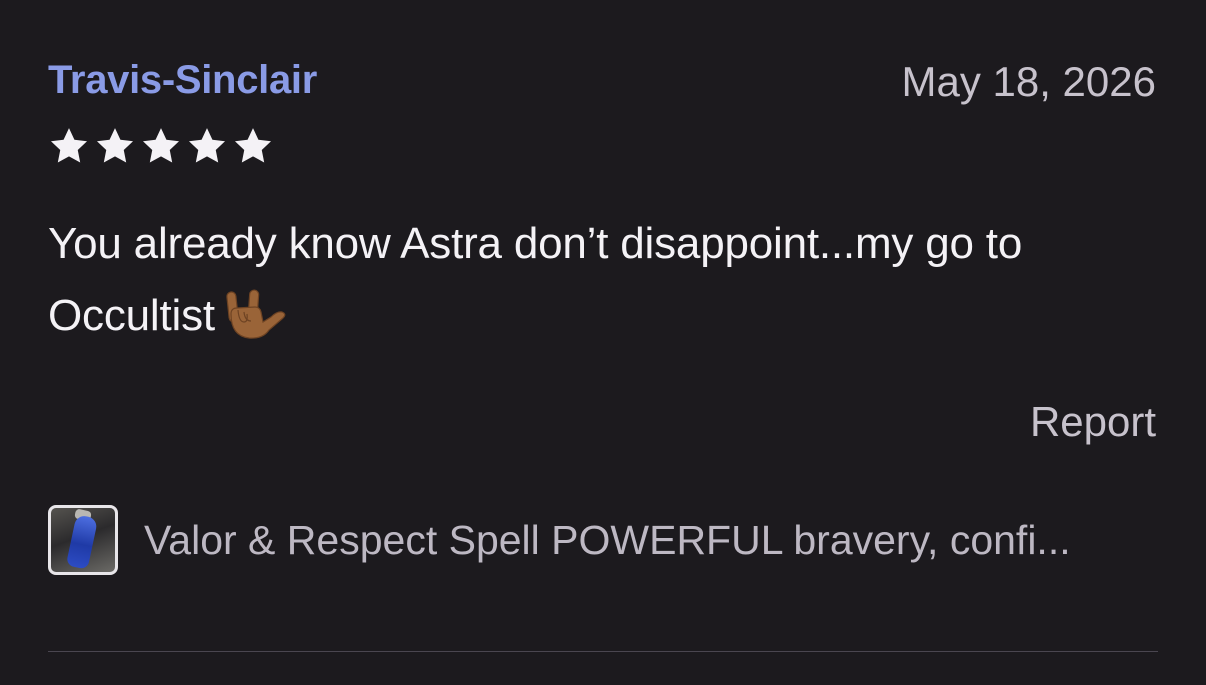 The width and height of the screenshot is (1206, 685). I want to click on review-date: May 18, 2026, so click(1028, 81).